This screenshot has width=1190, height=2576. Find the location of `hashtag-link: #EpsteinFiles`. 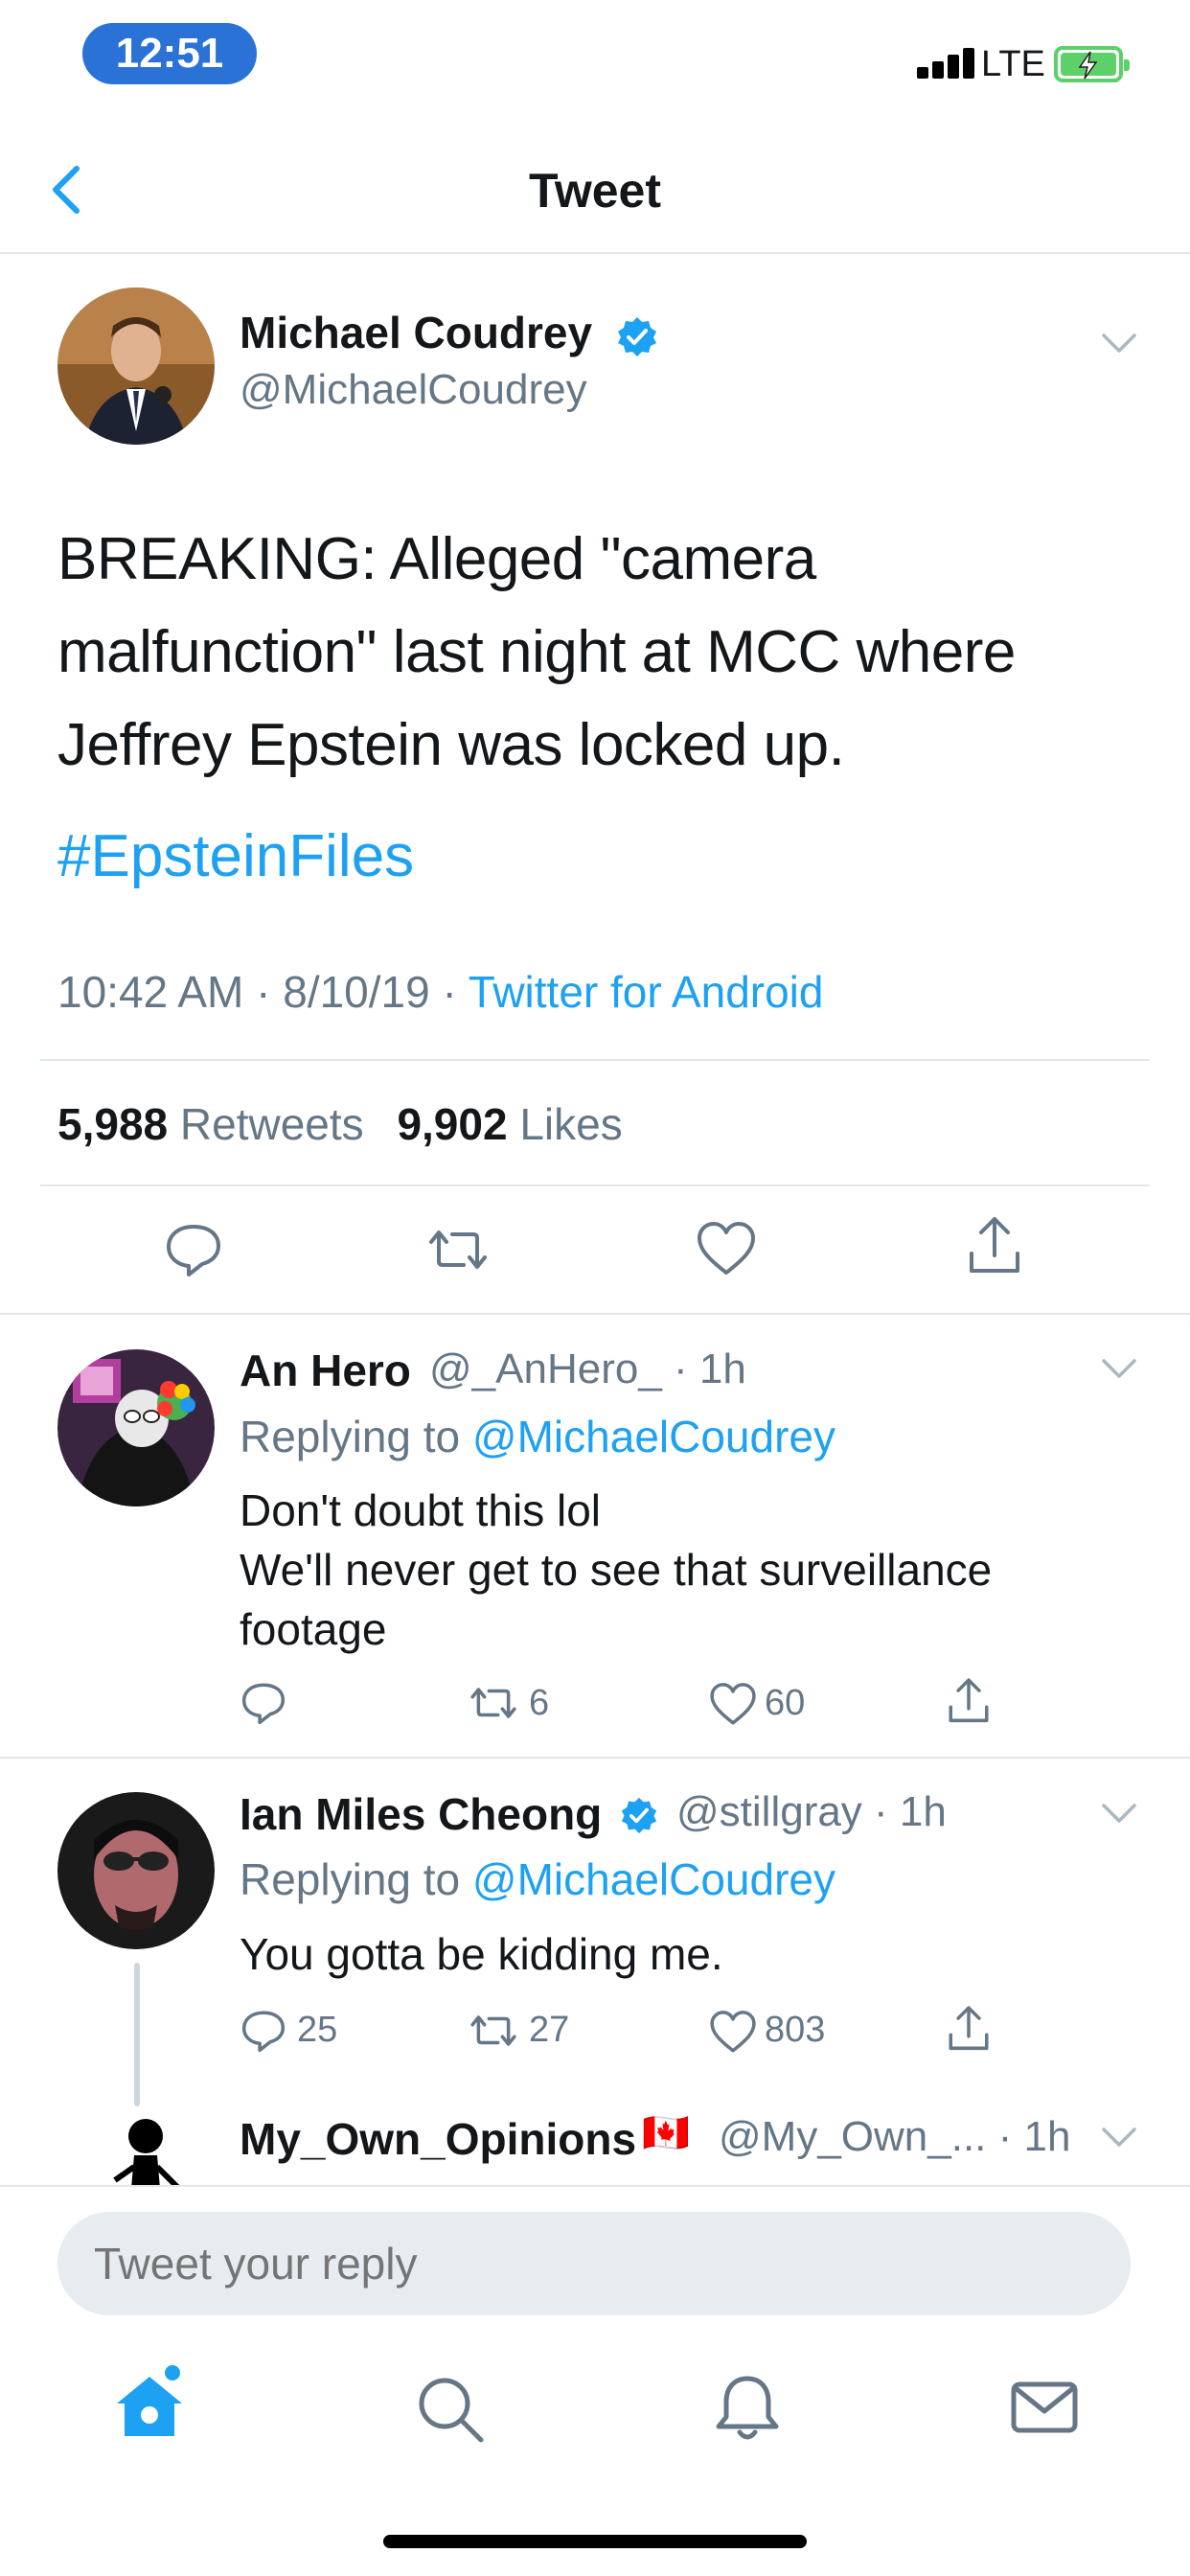

hashtag-link: #EpsteinFiles is located at coordinates (236, 856).